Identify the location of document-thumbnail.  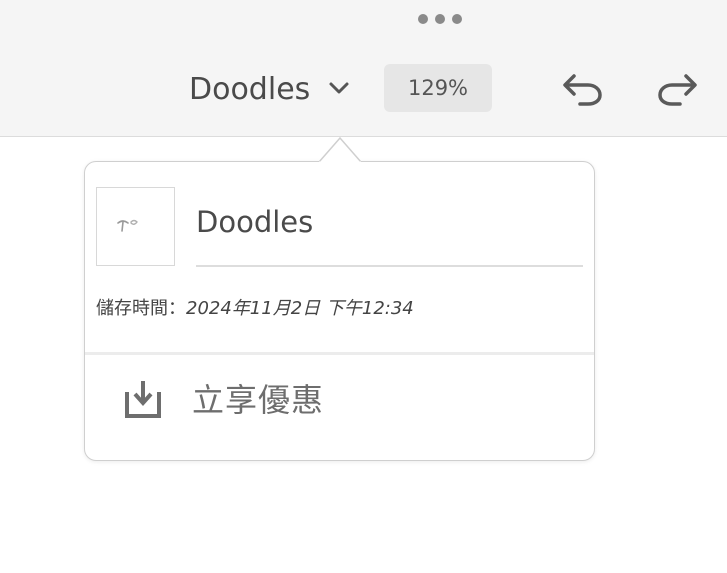
(135, 226).